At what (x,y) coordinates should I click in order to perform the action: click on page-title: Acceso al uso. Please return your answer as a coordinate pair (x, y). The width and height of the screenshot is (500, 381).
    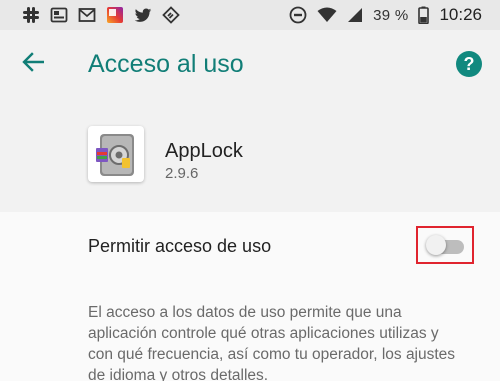
    Looking at the image, I should click on (166, 64).